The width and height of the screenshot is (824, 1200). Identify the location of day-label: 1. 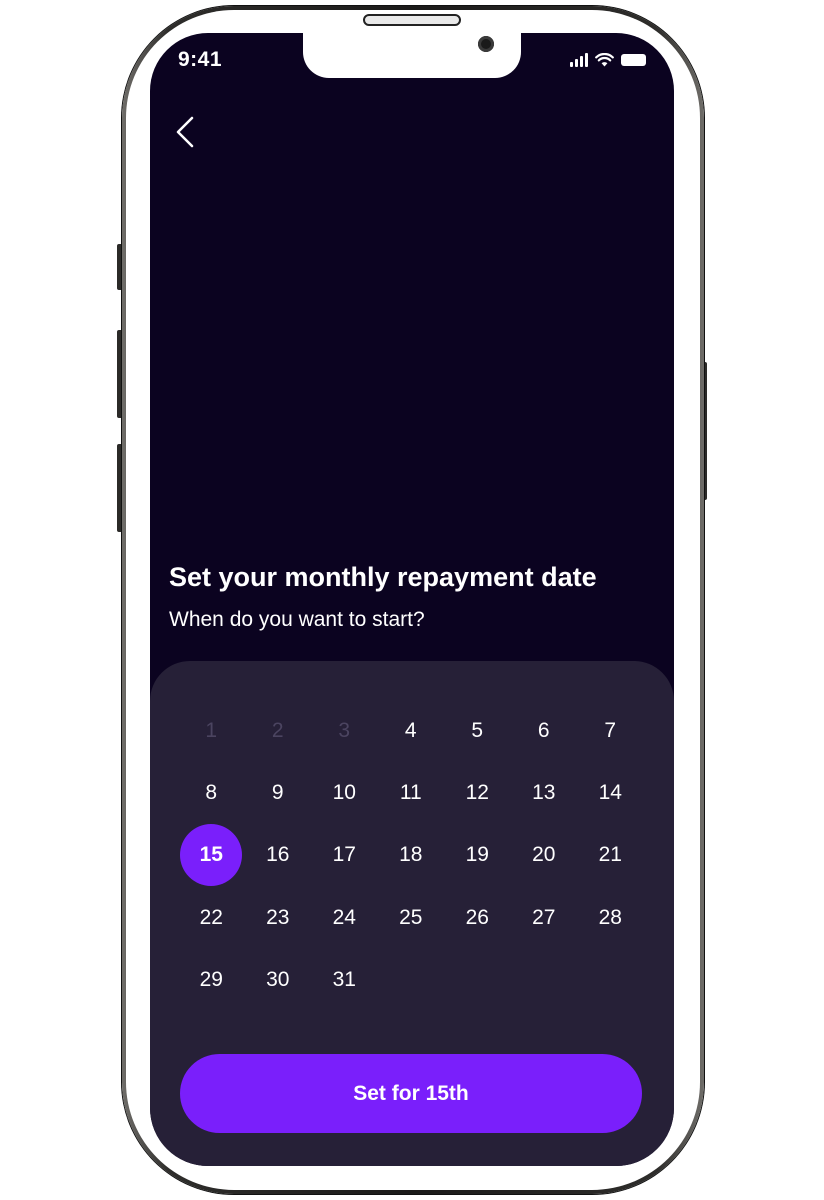
(211, 731).